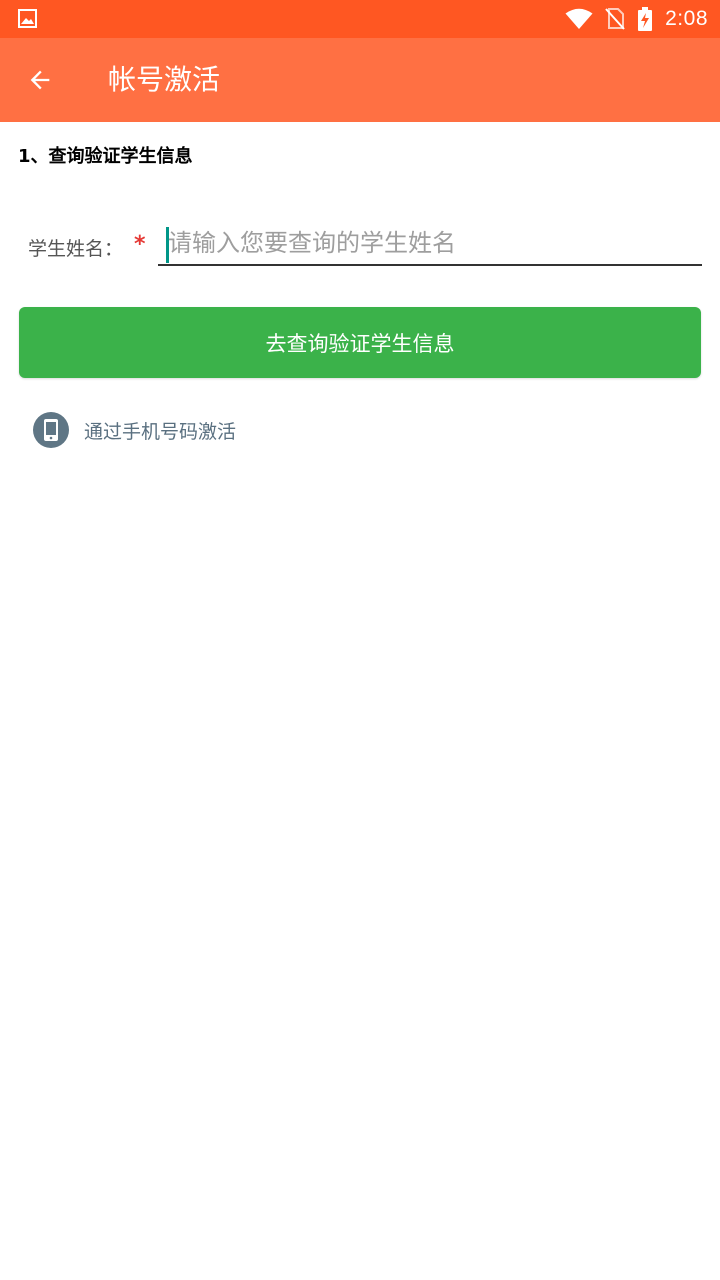 The width and height of the screenshot is (720, 1280). I want to click on image-notification-icon, so click(27, 18).